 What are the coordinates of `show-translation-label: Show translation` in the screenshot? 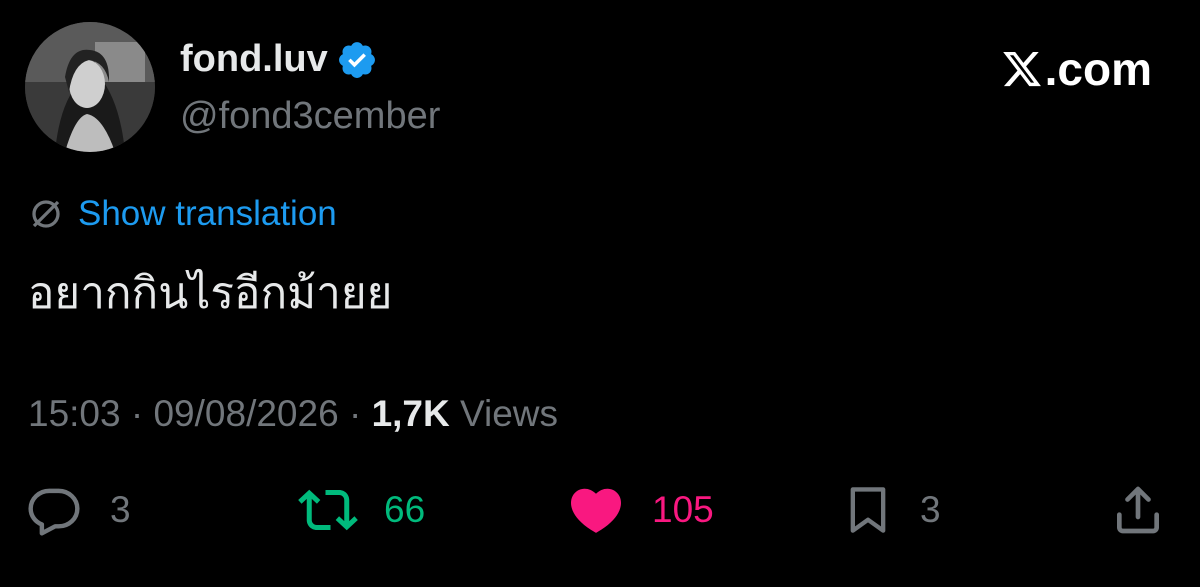 It's located at (207, 214).